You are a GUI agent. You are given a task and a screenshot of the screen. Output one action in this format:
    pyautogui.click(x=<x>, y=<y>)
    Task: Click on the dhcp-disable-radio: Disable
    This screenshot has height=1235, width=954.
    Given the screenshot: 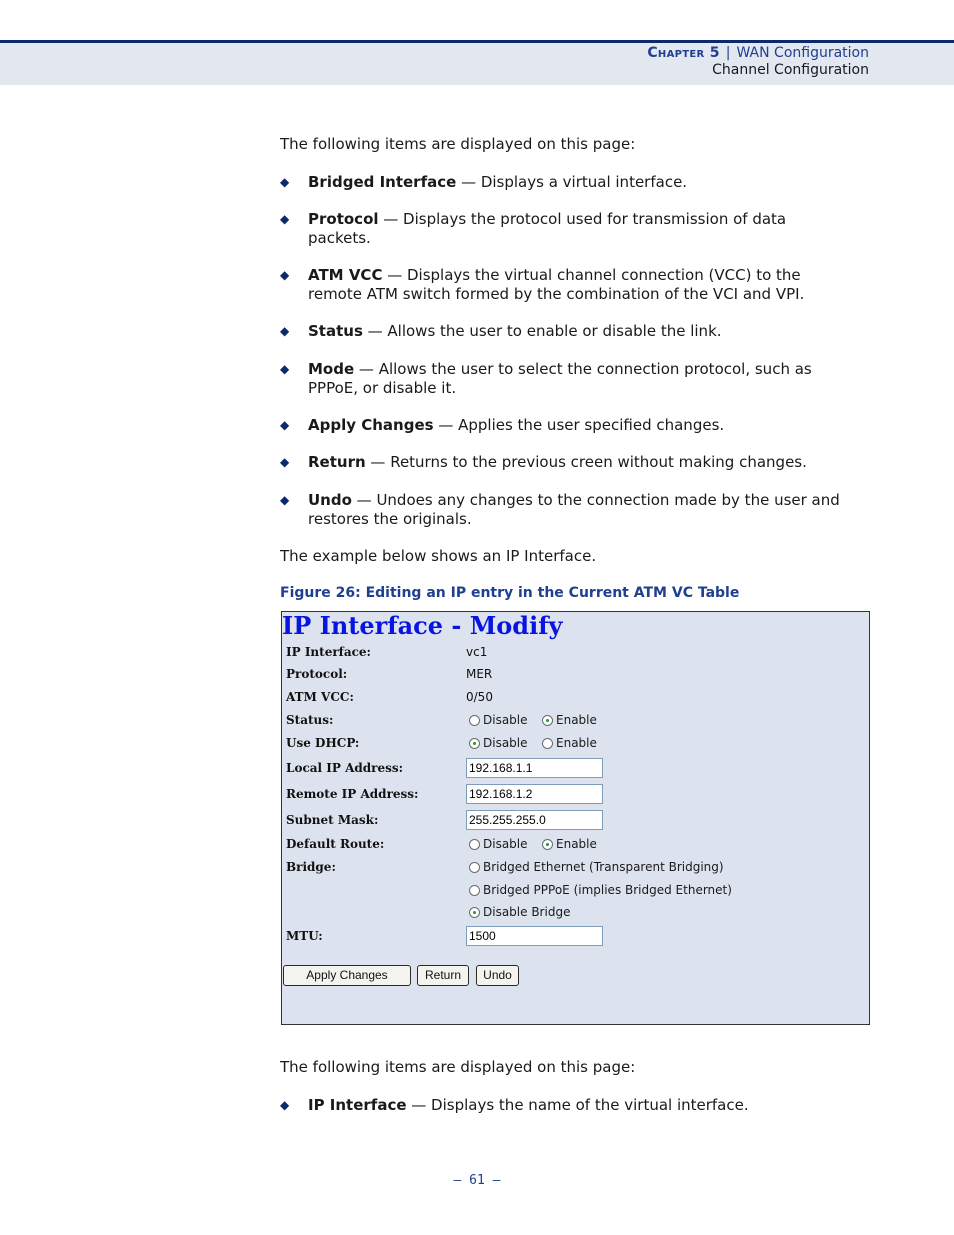 What is the action you would take?
    pyautogui.click(x=498, y=743)
    